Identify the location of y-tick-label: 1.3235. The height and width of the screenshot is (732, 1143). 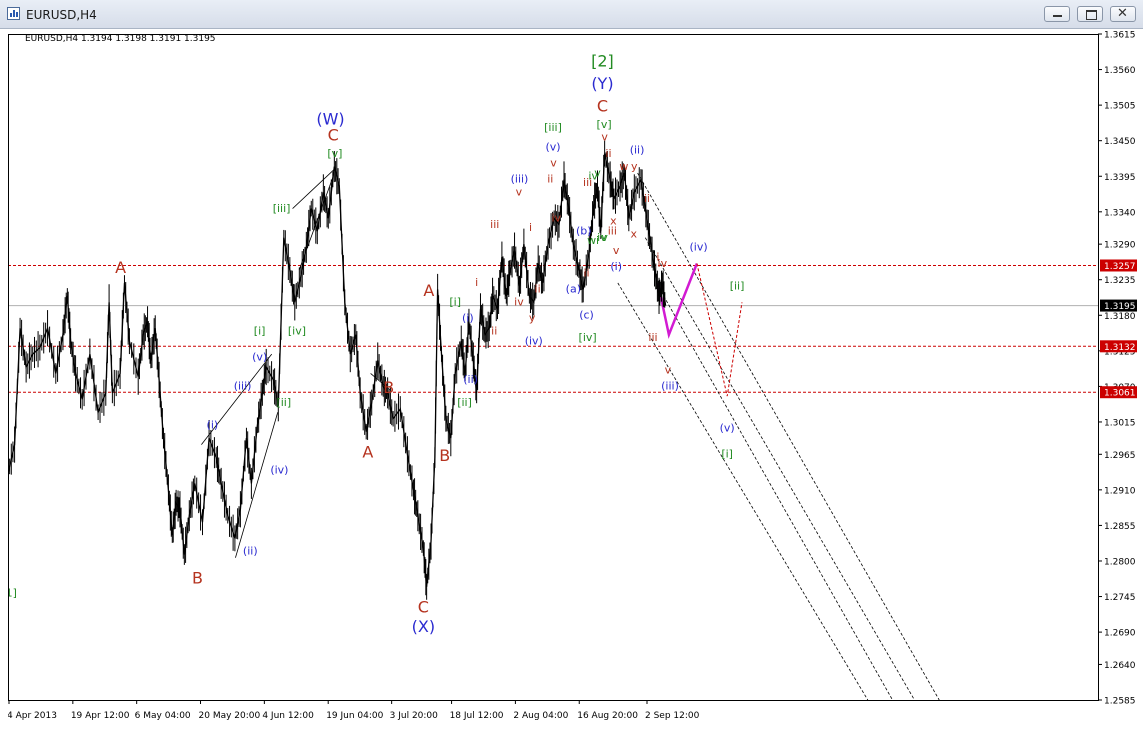
(1120, 281).